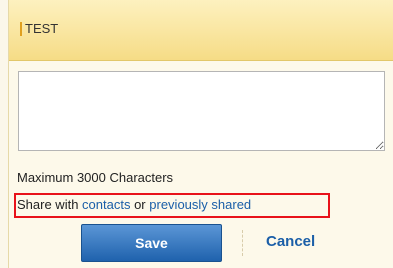 The width and height of the screenshot is (393, 268). What do you see at coordinates (95, 177) in the screenshot?
I see `max-characters-label: Maximum 3000 Characters` at bounding box center [95, 177].